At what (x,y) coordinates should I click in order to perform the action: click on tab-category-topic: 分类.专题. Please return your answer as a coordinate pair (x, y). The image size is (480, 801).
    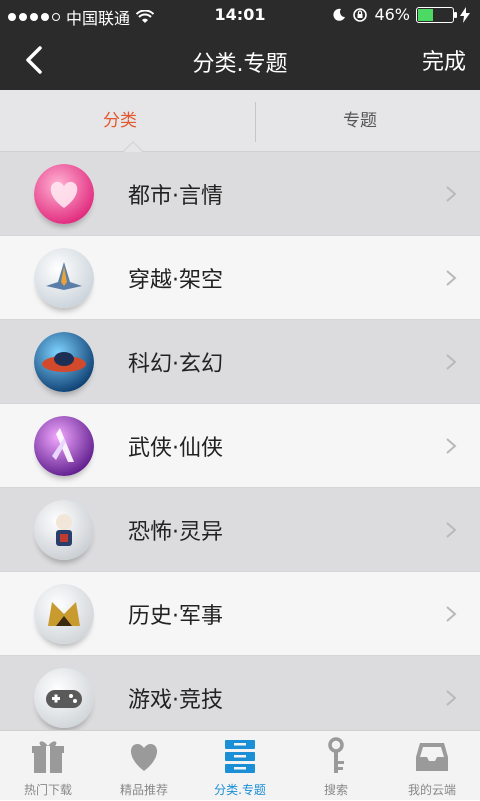
    Looking at the image, I should click on (240, 766).